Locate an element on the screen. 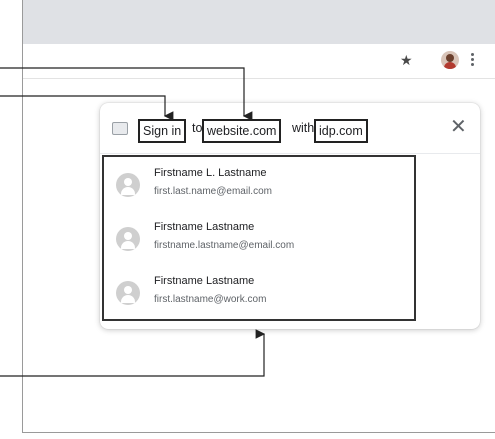 The height and width of the screenshot is (439, 495). header-divider is located at coordinates (290, 153).